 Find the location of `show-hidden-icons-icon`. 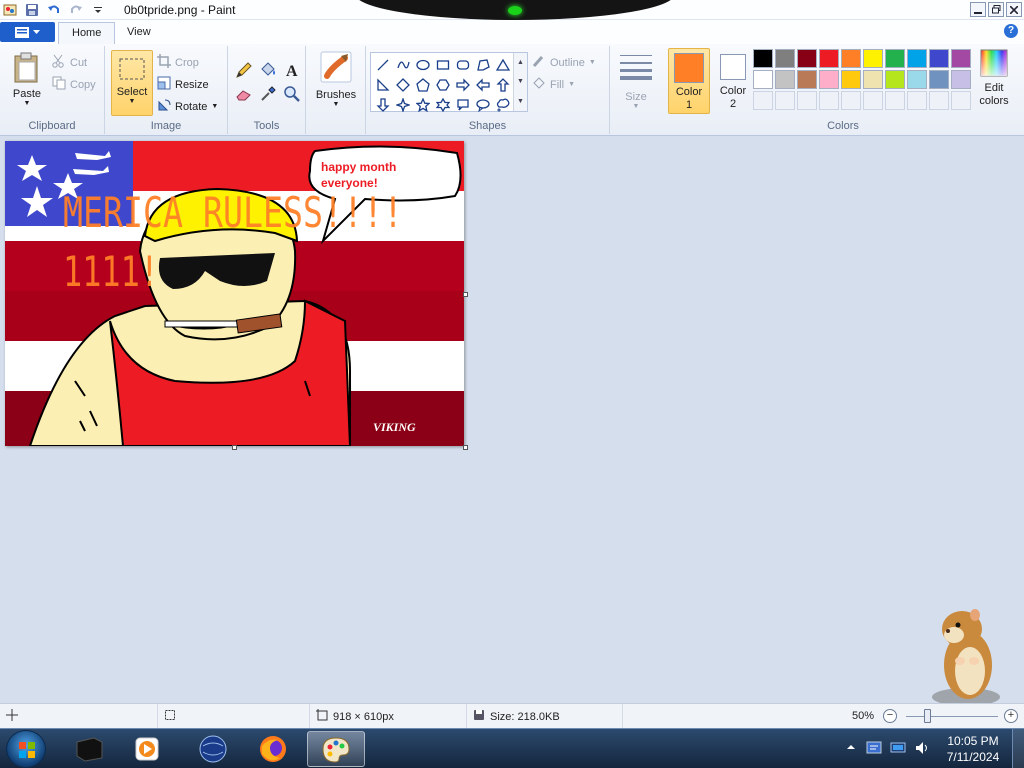

show-hidden-icons-icon is located at coordinates (854, 750).